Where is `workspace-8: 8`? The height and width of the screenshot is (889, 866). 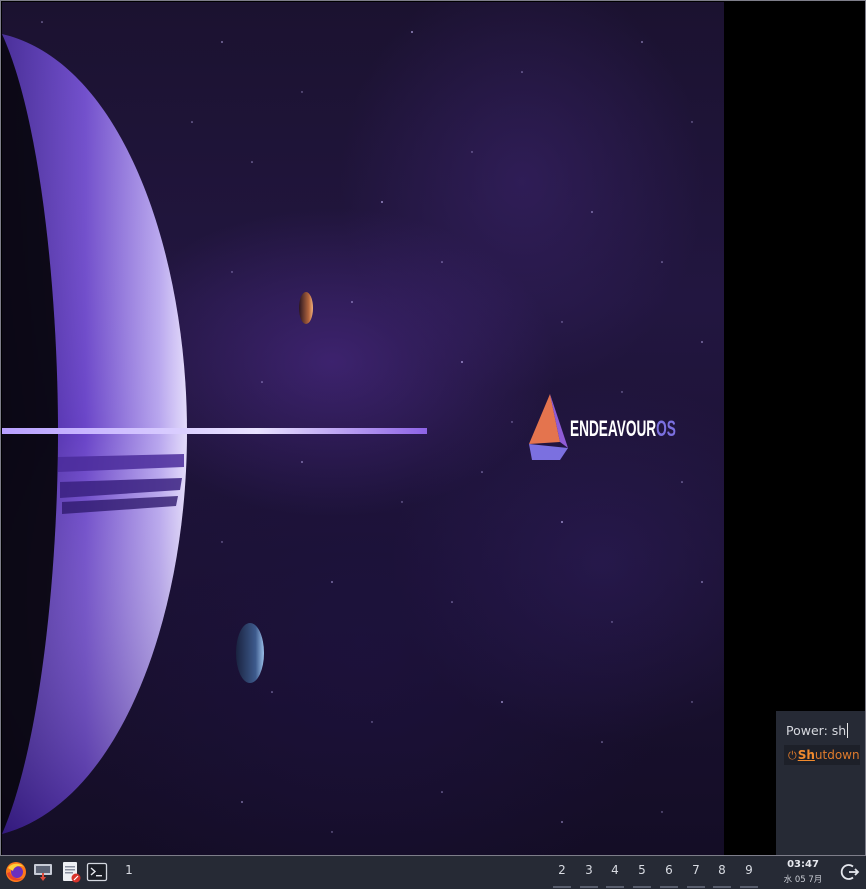 workspace-8: 8 is located at coordinates (722, 875).